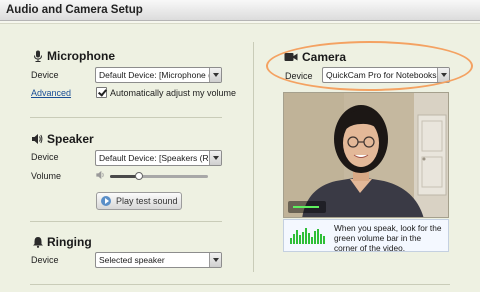  I want to click on volume-slider-thumb, so click(139, 176).